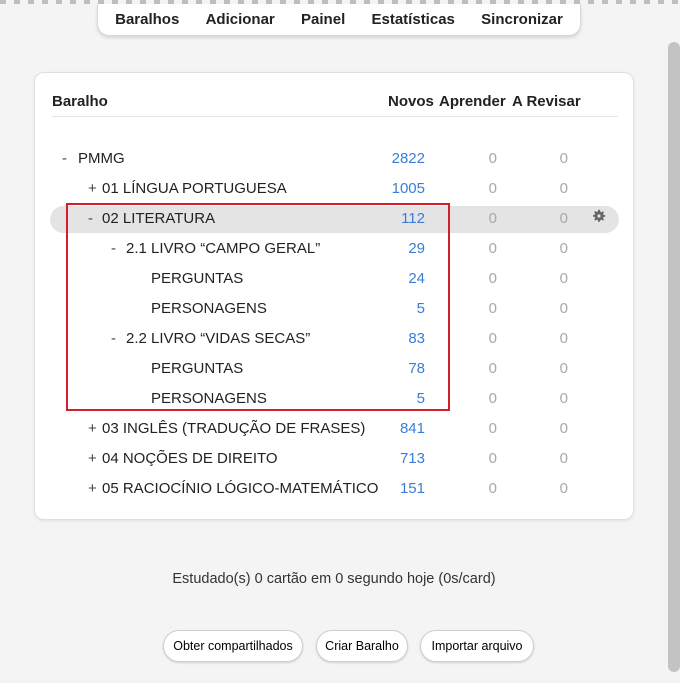  What do you see at coordinates (546, 101) in the screenshot?
I see `header-review: A Revisar` at bounding box center [546, 101].